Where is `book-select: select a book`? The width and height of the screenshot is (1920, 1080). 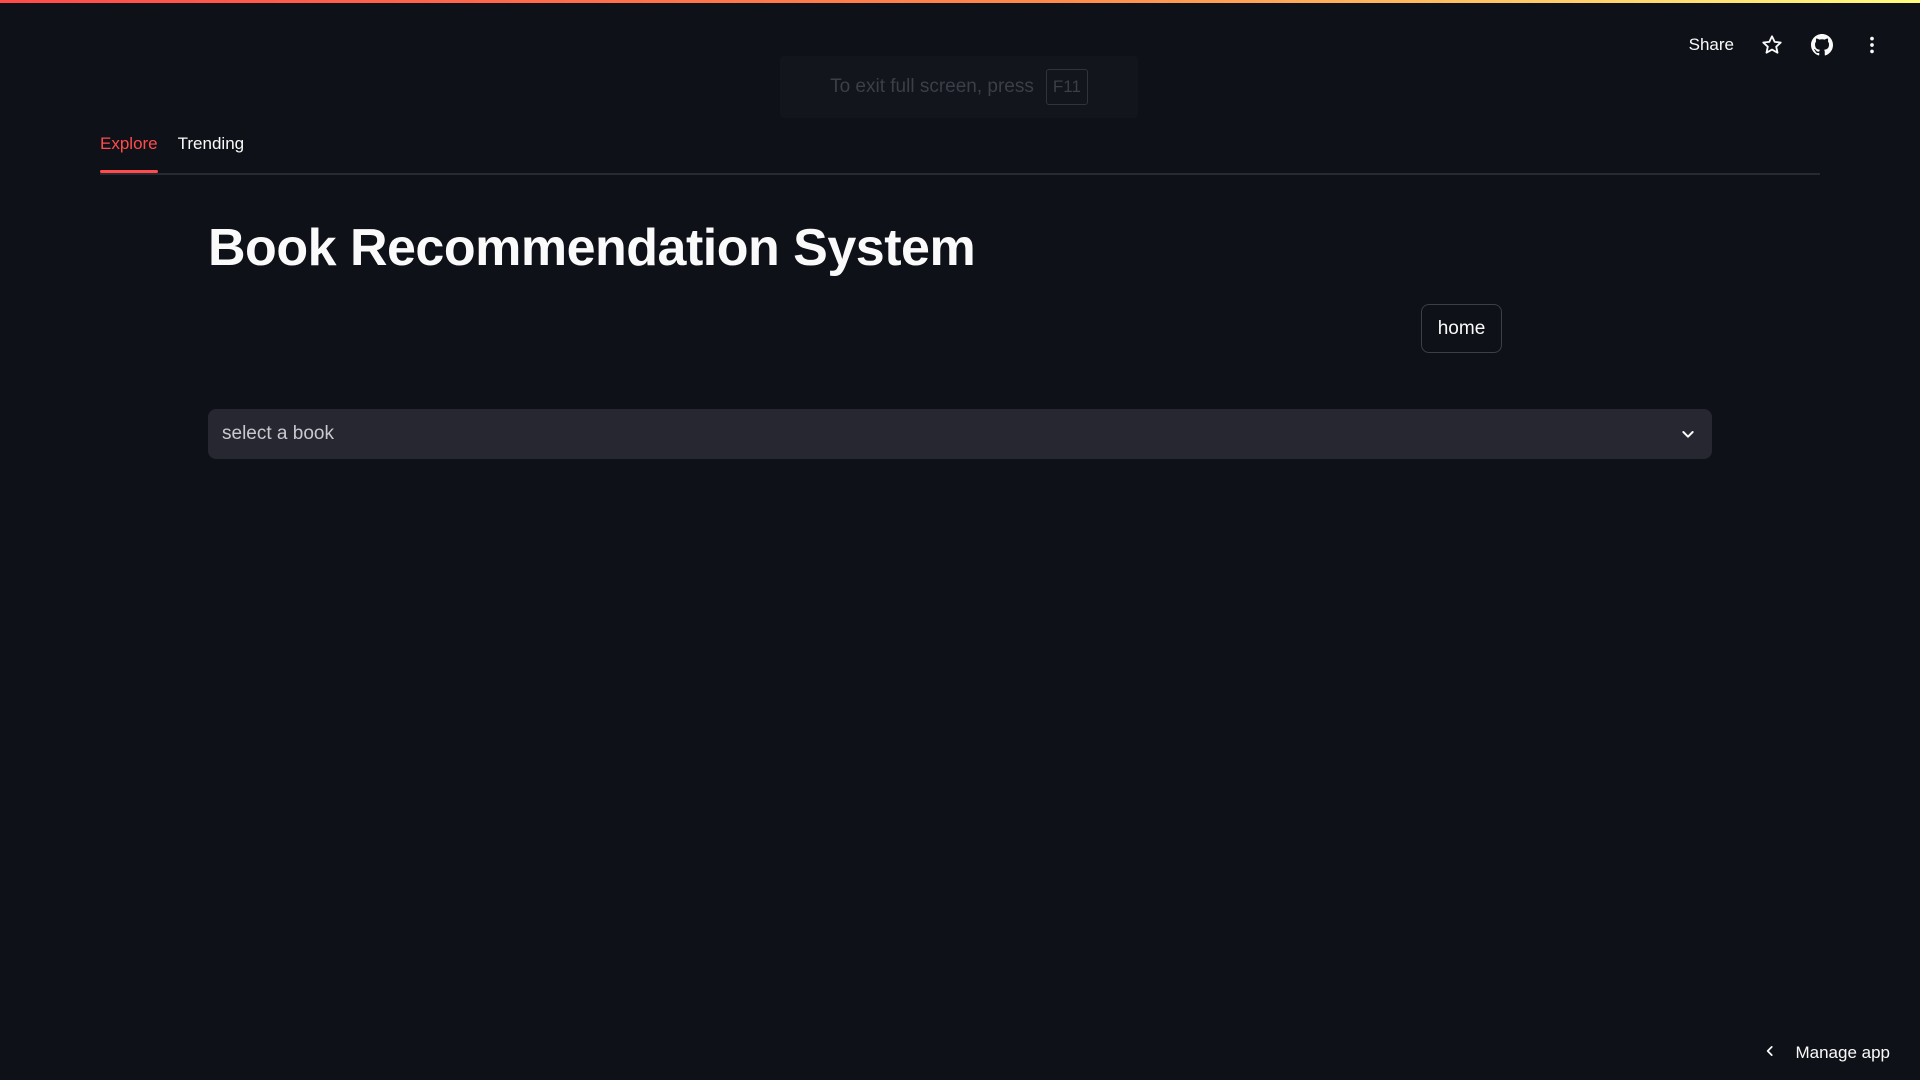 book-select: select a book is located at coordinates (960, 434).